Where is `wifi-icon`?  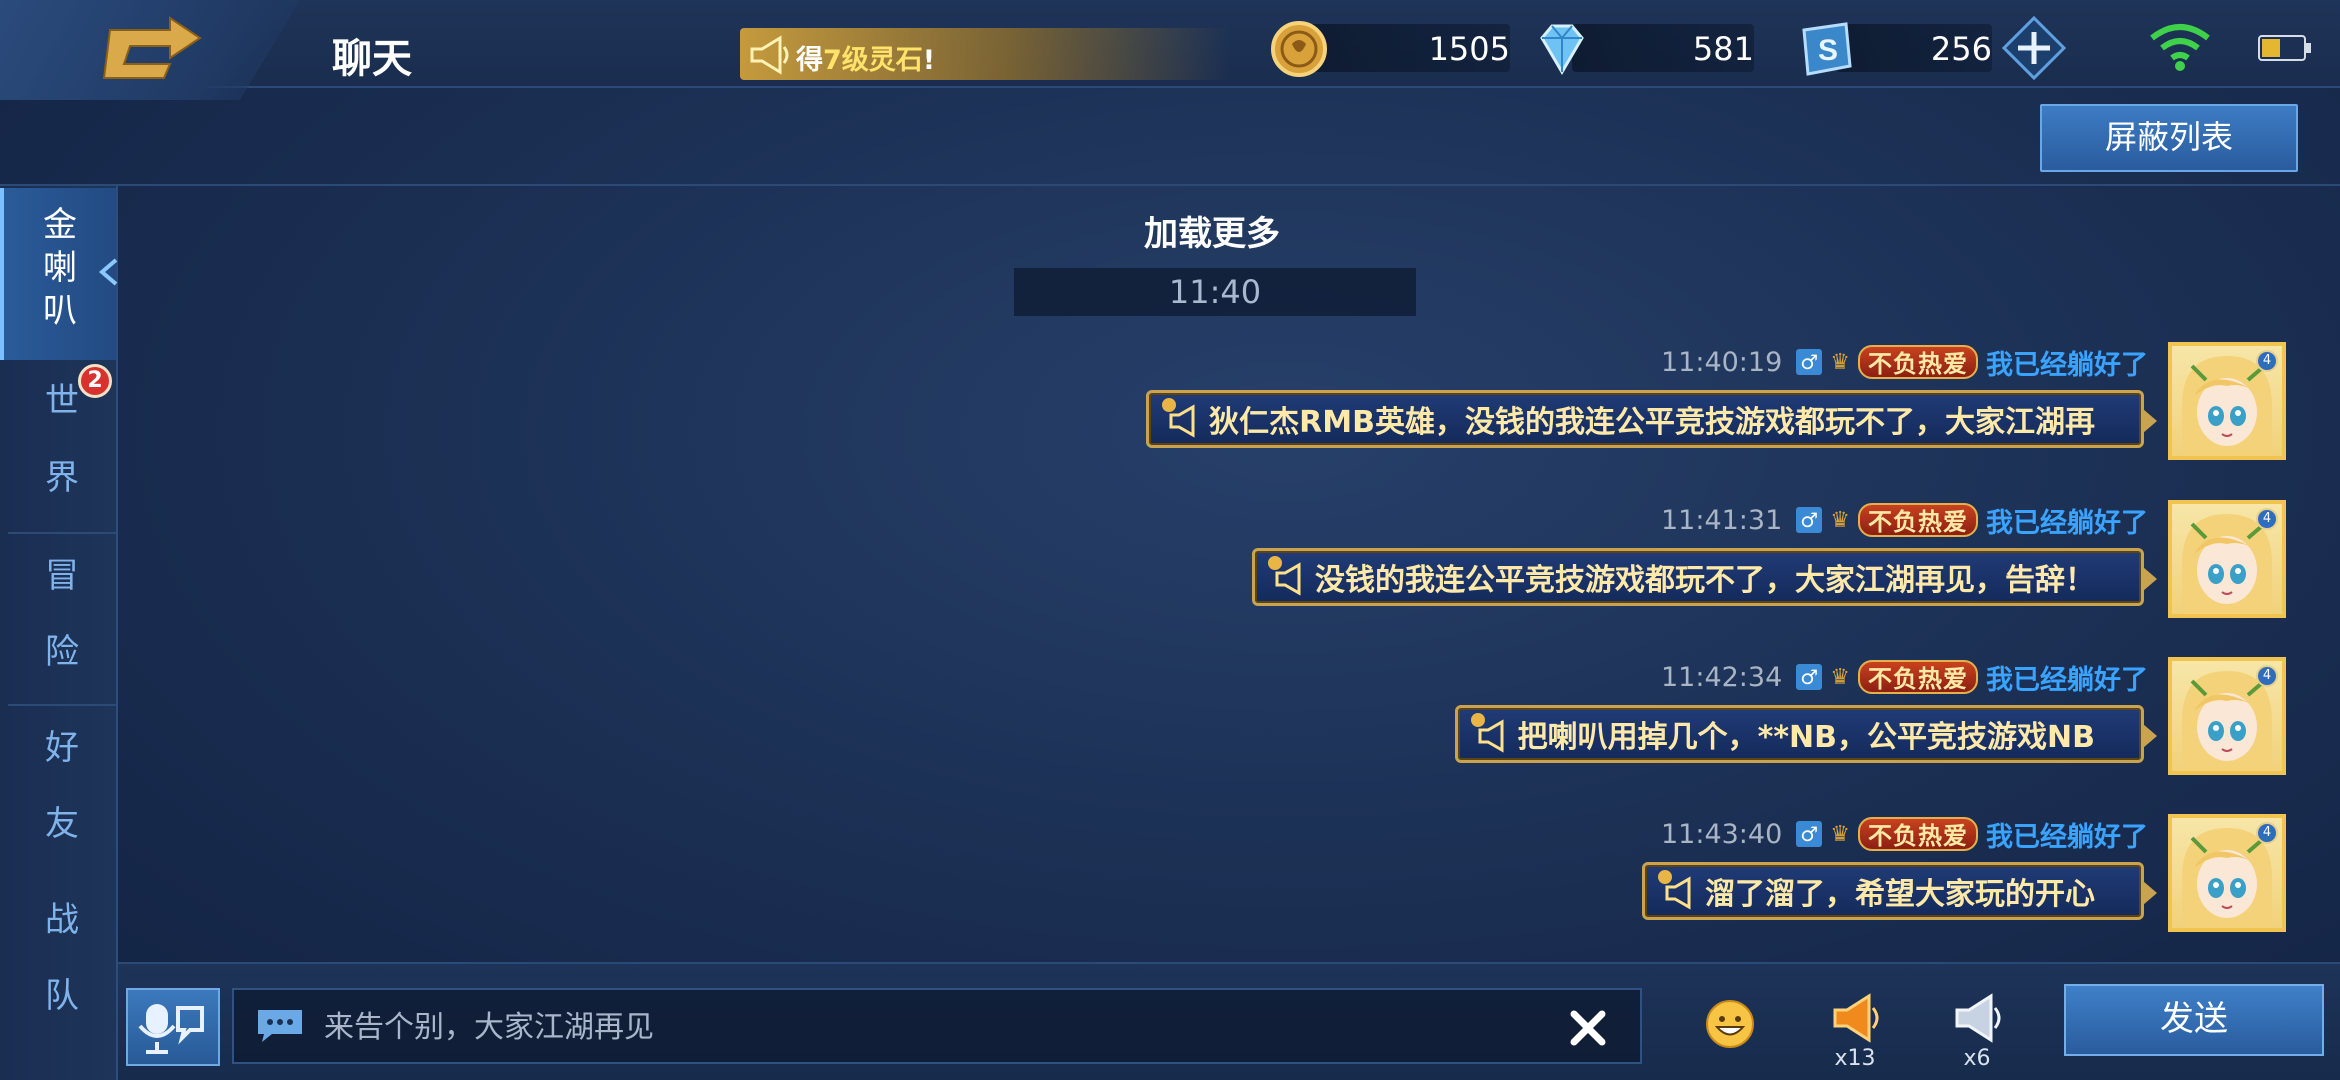
wifi-icon is located at coordinates (2180, 47).